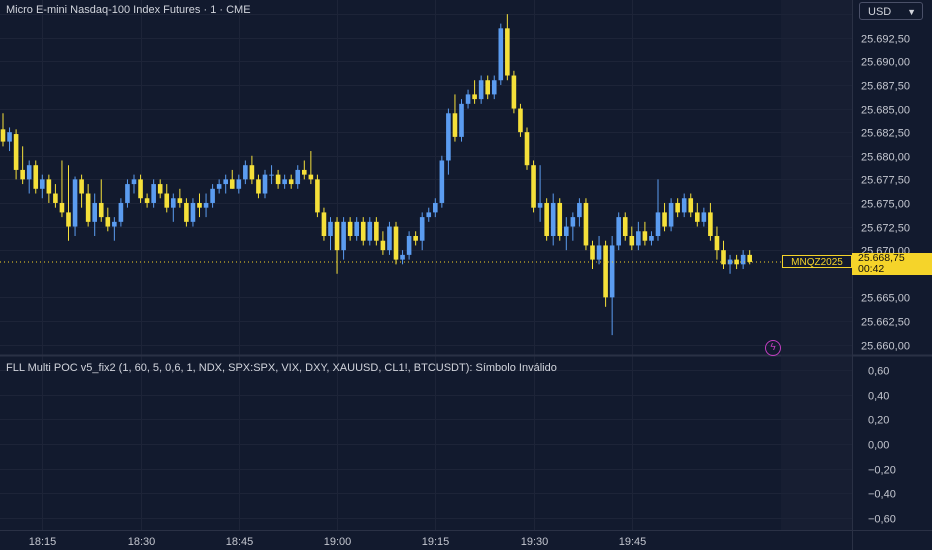 The width and height of the screenshot is (932, 550). I want to click on indicator-axis: 0,60 0,40 0,20 0,00 −0,20 −0,40 −0,60, so click(882, 446).